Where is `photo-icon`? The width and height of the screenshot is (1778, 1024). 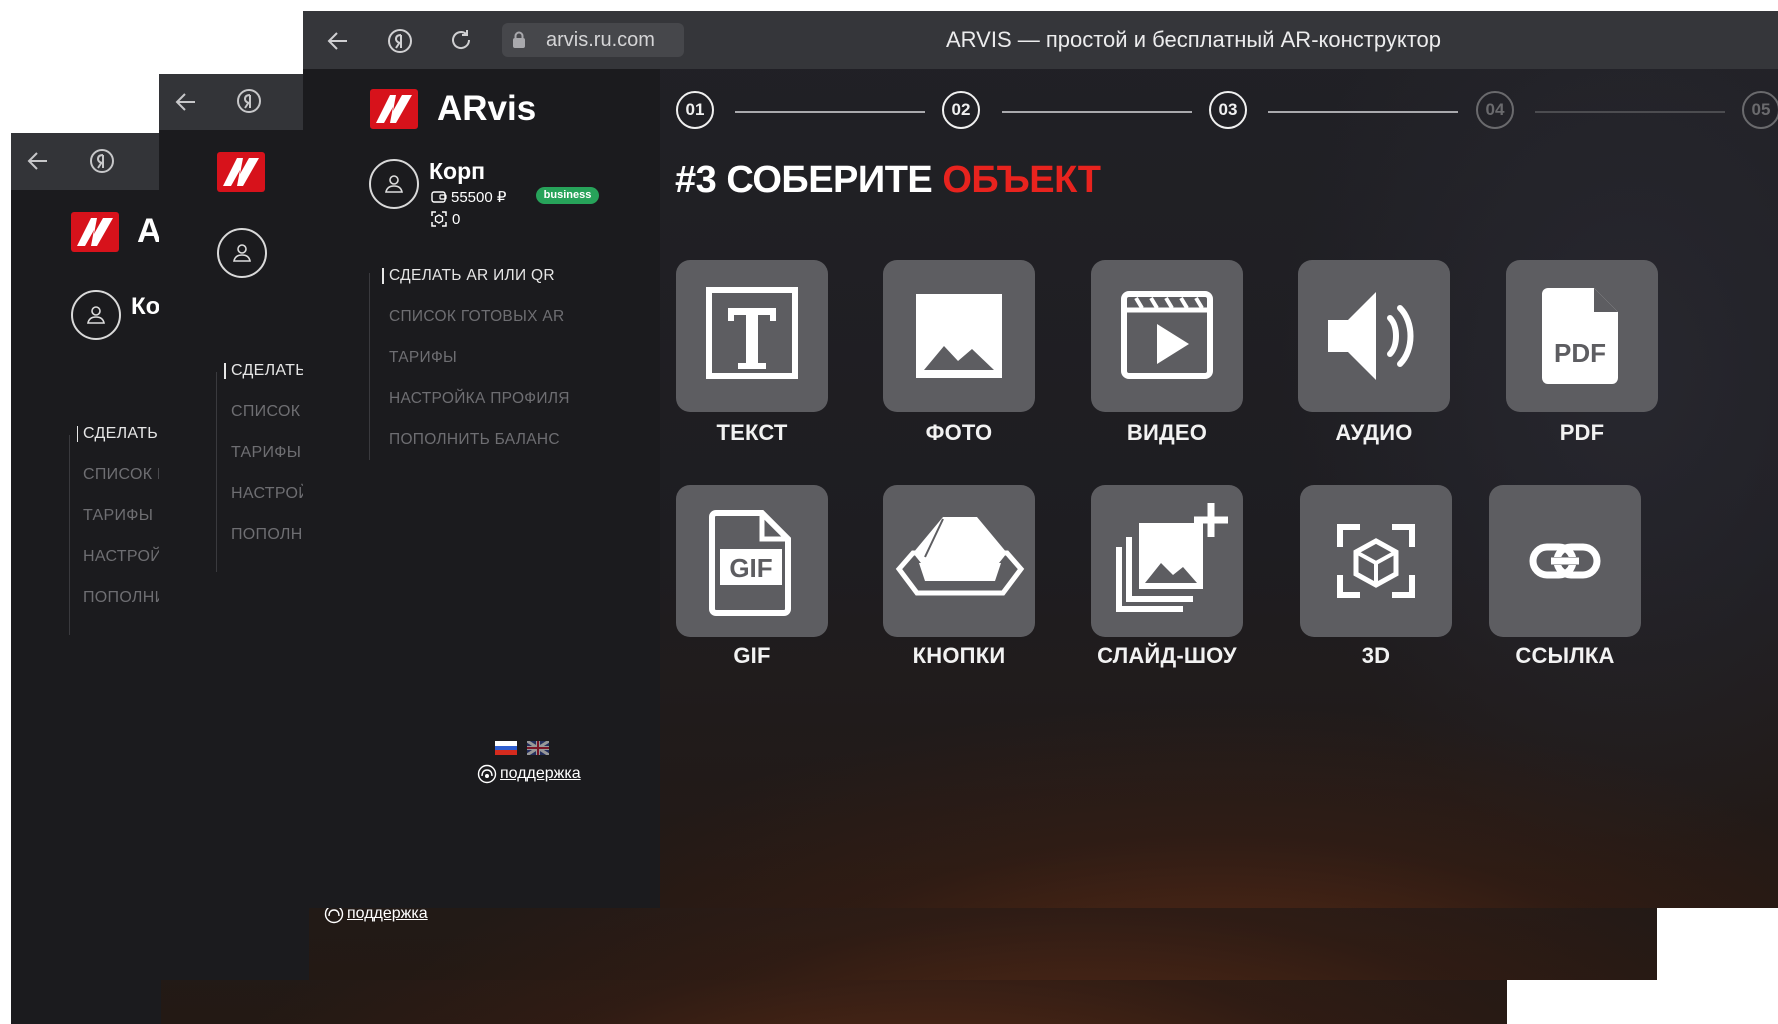
photo-icon is located at coordinates (959, 336).